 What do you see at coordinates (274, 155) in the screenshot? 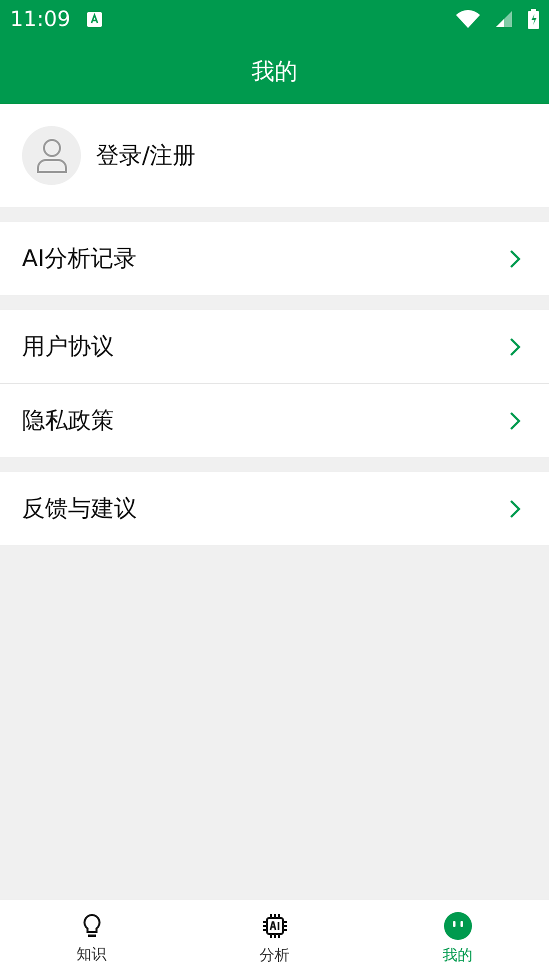
I see `login-row: 登录/注册` at bounding box center [274, 155].